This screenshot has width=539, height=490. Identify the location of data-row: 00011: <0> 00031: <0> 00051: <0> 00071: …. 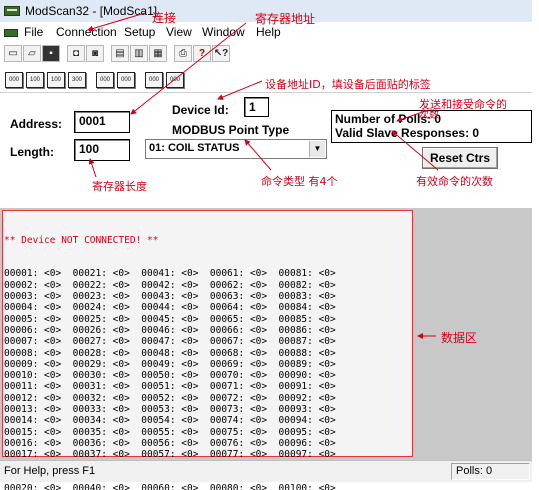
(170, 387).